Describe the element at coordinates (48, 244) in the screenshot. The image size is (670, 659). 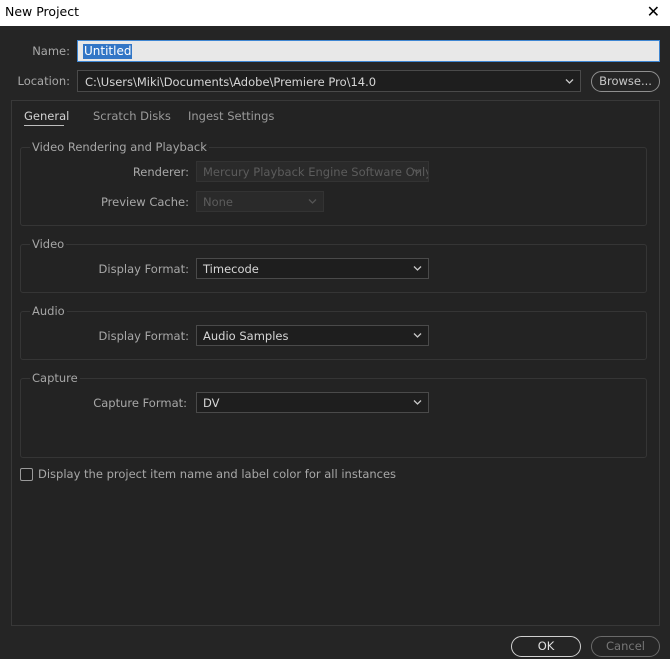
I see `video-title: Video` at that location.